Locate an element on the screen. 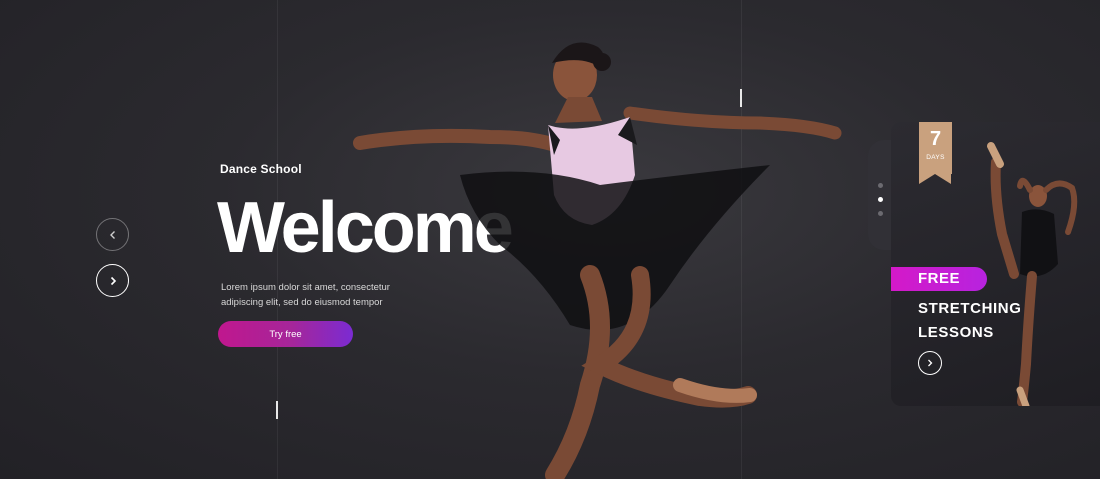 The image size is (1100, 479). try-free-button: Try free is located at coordinates (285, 334).